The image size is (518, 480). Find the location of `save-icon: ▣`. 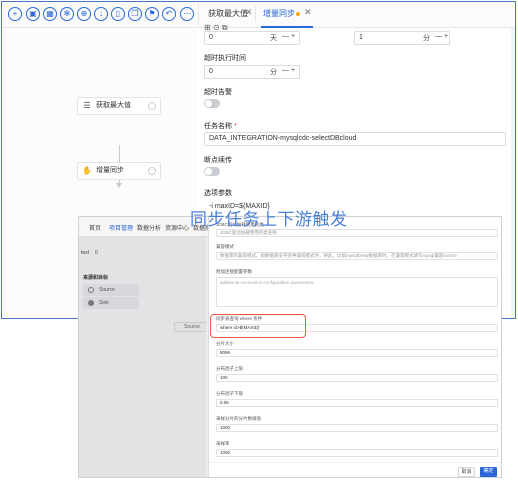

save-icon: ▣ is located at coordinates (33, 14).